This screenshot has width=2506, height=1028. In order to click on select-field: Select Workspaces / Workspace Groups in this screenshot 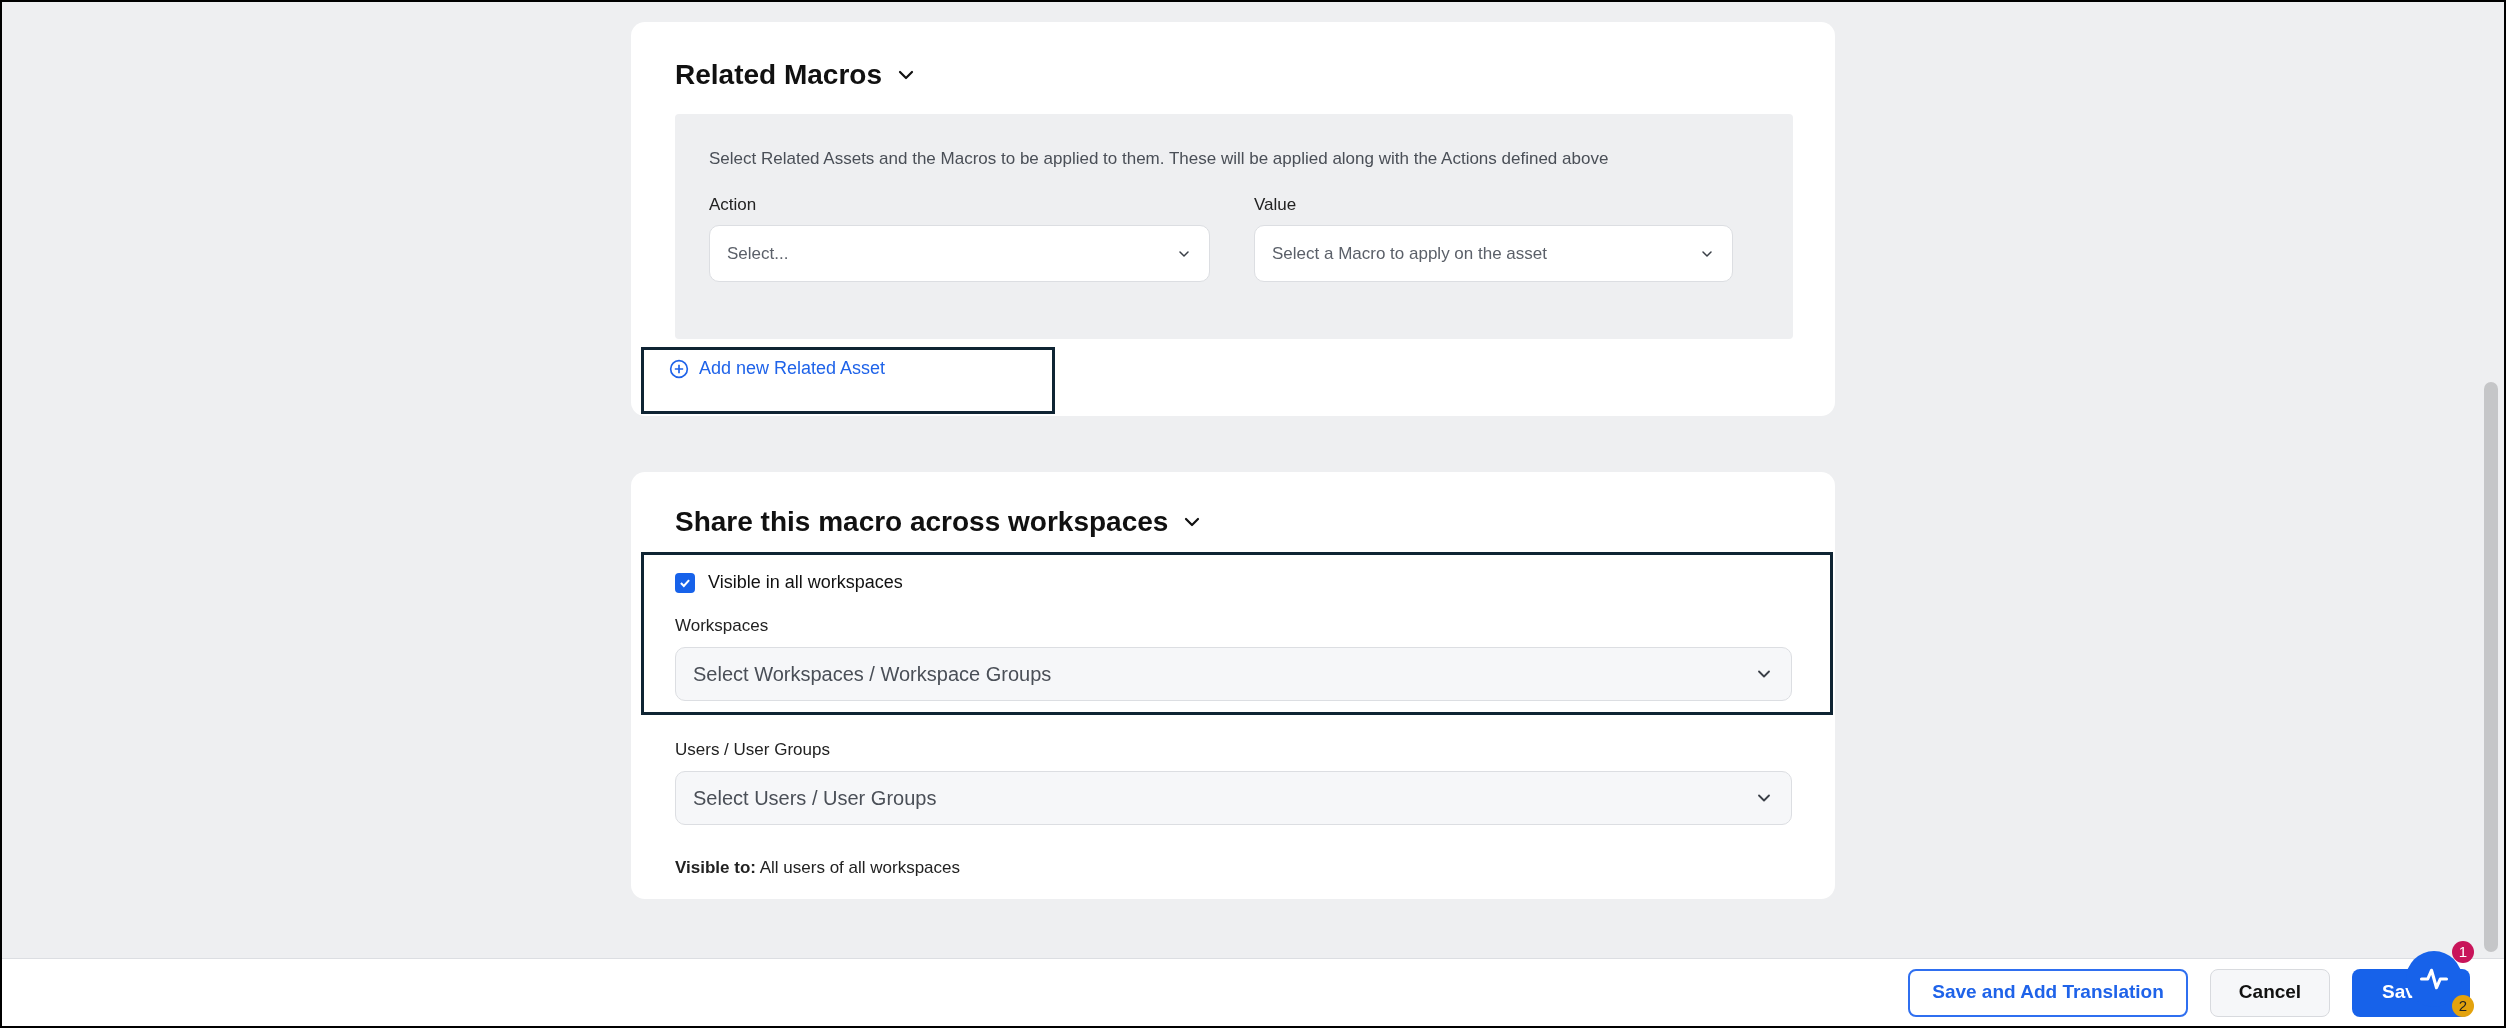, I will do `click(1233, 673)`.